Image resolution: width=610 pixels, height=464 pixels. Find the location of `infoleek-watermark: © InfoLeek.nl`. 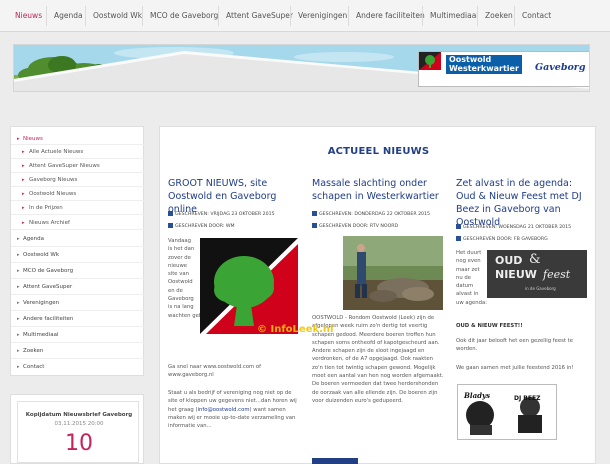

infoleek-watermark: © InfoLeek.nl is located at coordinates (295, 329).